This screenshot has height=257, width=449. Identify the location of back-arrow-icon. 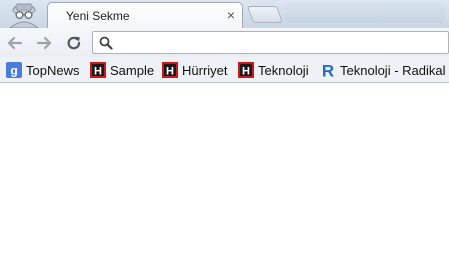
(15, 43).